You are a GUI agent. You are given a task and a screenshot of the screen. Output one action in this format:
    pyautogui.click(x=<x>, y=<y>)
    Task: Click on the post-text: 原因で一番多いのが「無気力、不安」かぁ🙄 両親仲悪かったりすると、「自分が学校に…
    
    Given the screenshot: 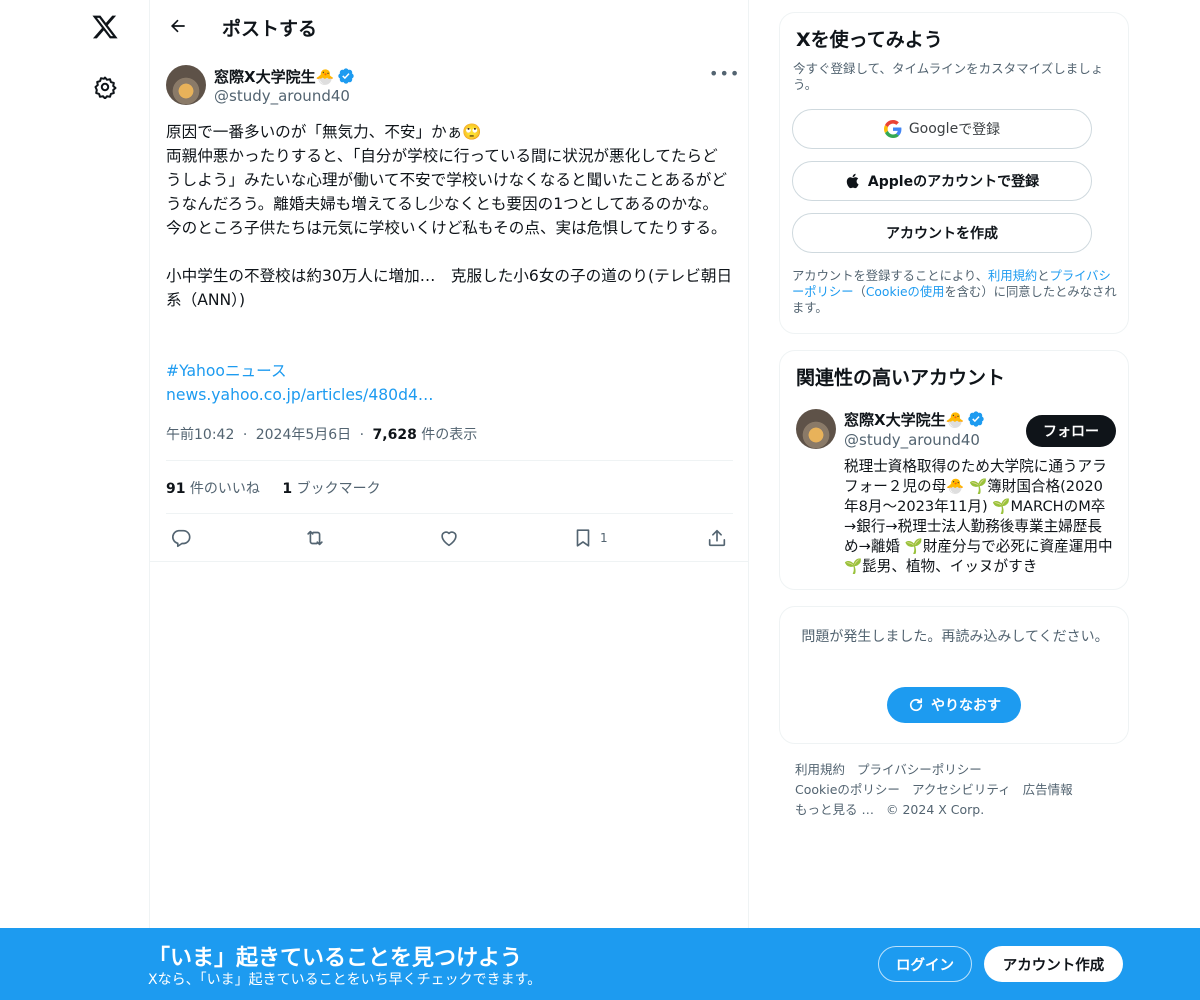 What is the action you would take?
    pyautogui.click(x=449, y=216)
    